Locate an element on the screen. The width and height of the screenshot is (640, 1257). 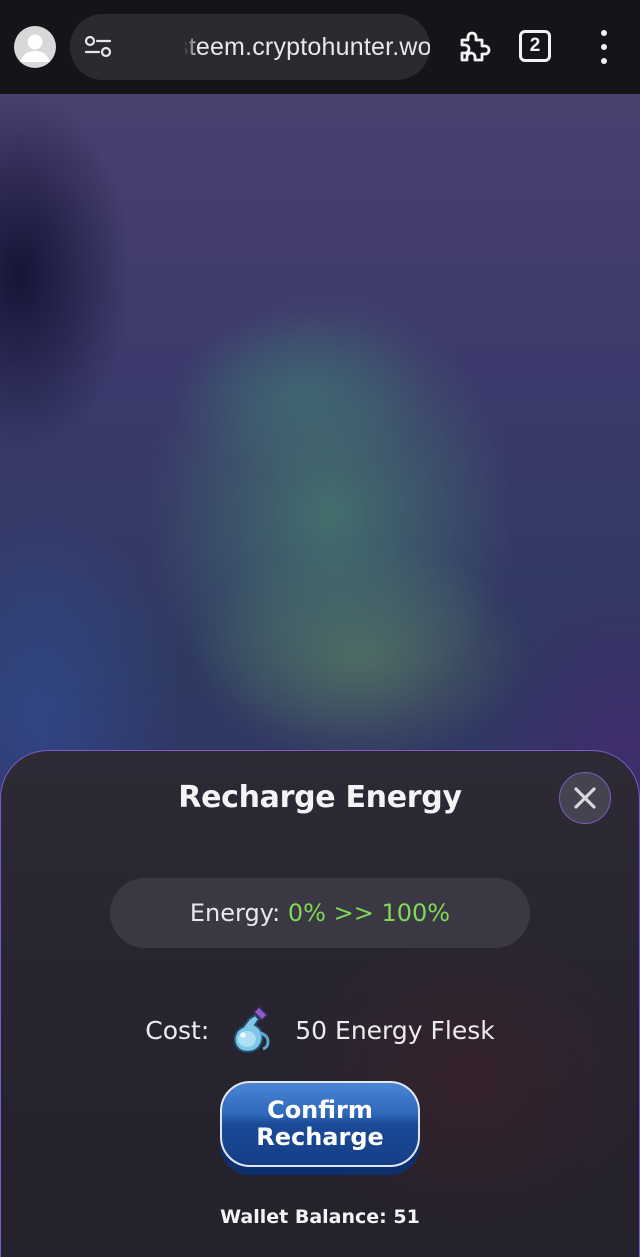
energy-arrow: >> is located at coordinates (353, 913).